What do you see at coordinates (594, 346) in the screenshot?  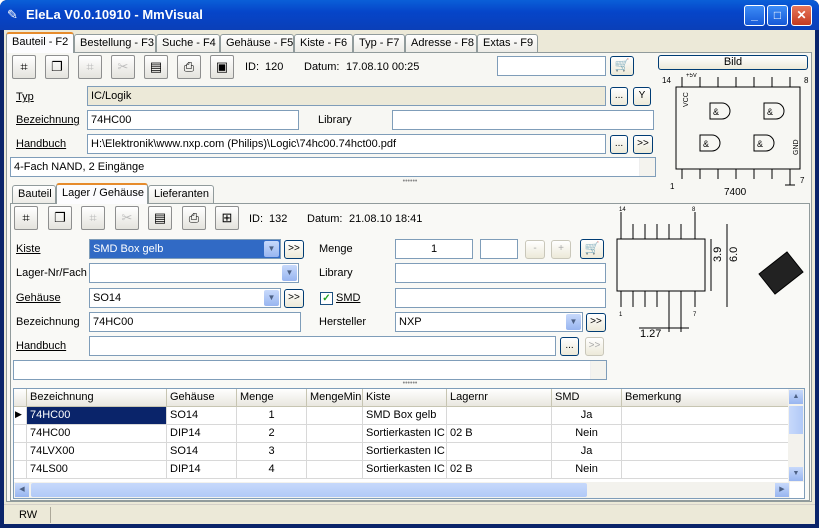 I see `stock-handbuch-go-button: >>` at bounding box center [594, 346].